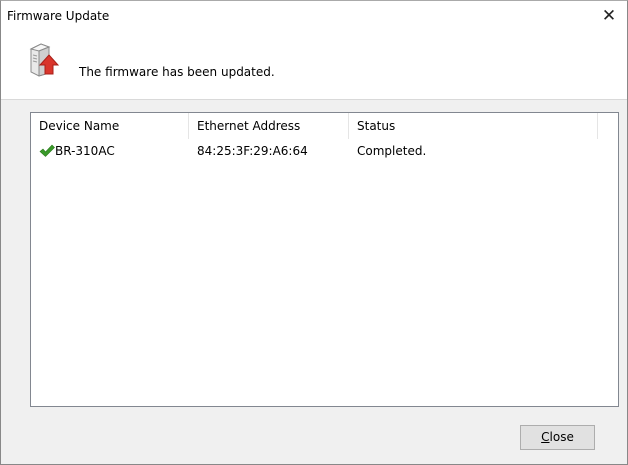 The image size is (628, 465). Describe the element at coordinates (561, 437) in the screenshot. I see `close-label: lose` at that location.